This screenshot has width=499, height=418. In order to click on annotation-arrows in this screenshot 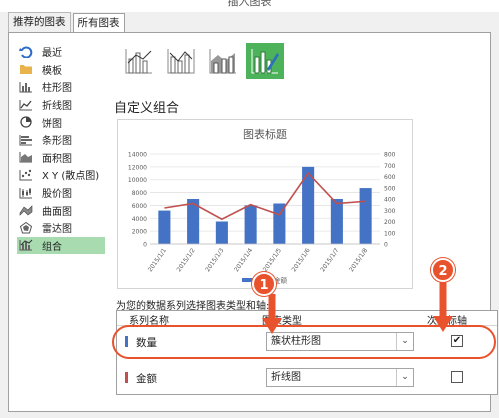, I will do `click(357, 307)`.